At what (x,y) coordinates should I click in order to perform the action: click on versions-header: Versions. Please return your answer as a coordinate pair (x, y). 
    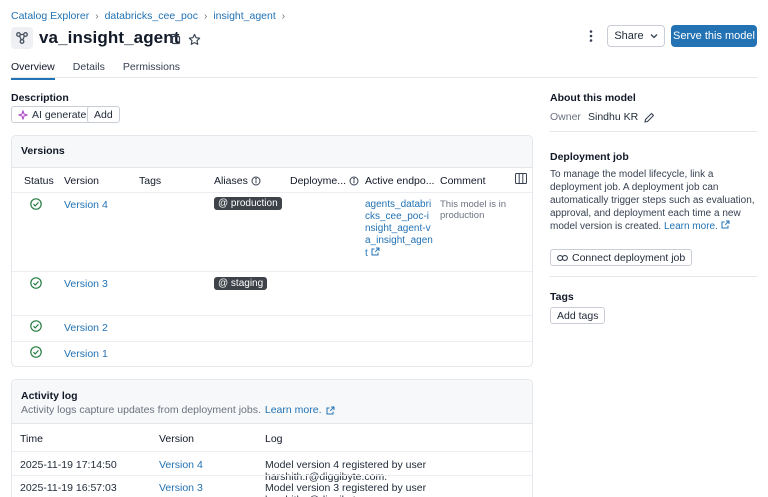
    Looking at the image, I should click on (272, 152).